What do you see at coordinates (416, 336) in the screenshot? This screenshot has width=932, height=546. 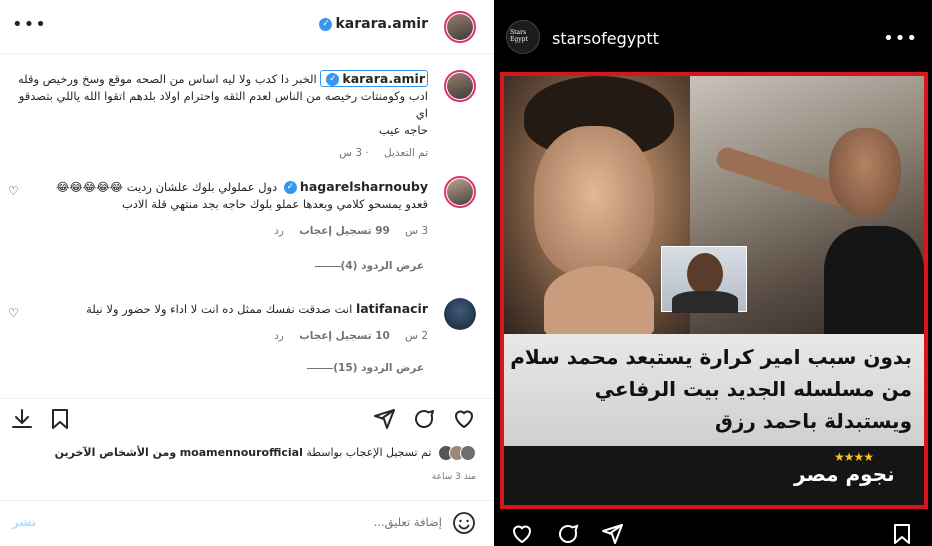 I see `comment-time: 2 س` at bounding box center [416, 336].